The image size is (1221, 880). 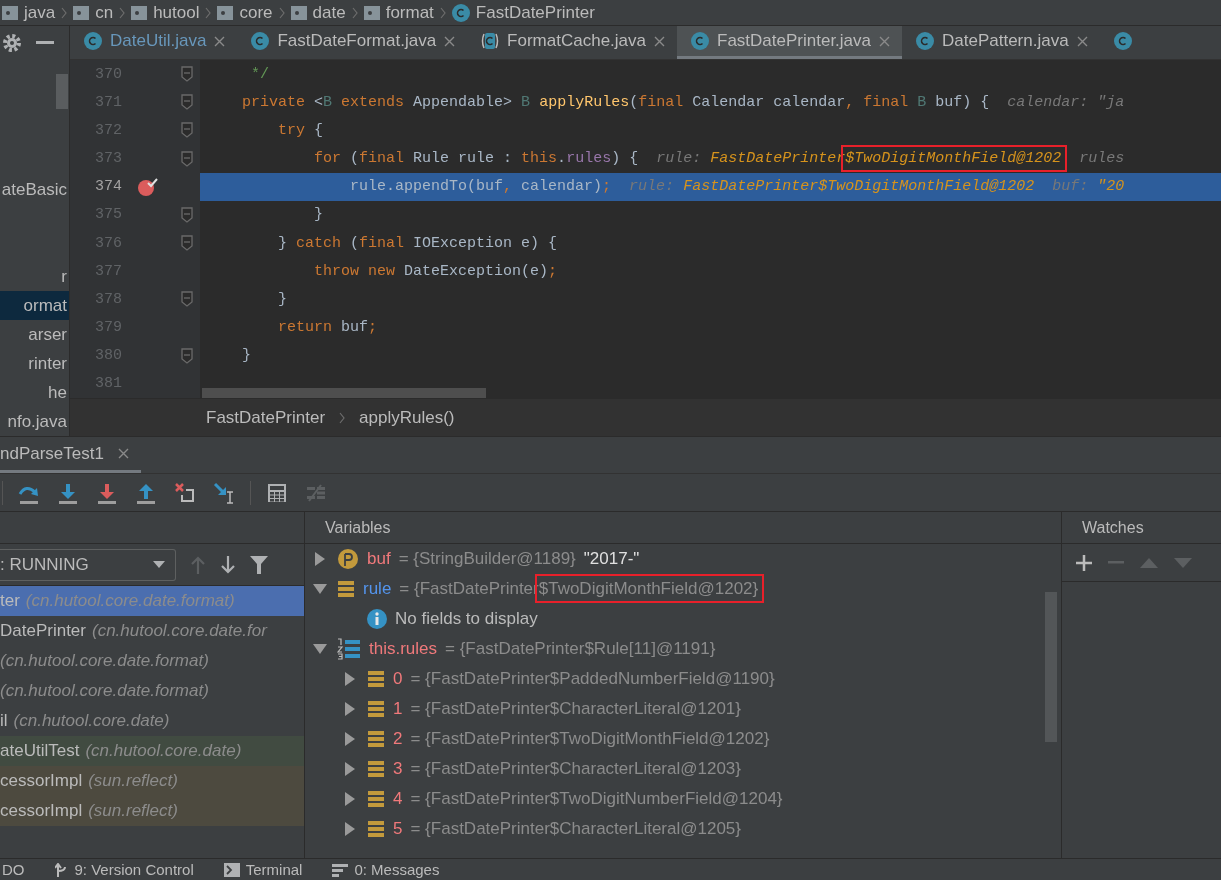 I want to click on variable-name: 3, so click(x=398, y=769).